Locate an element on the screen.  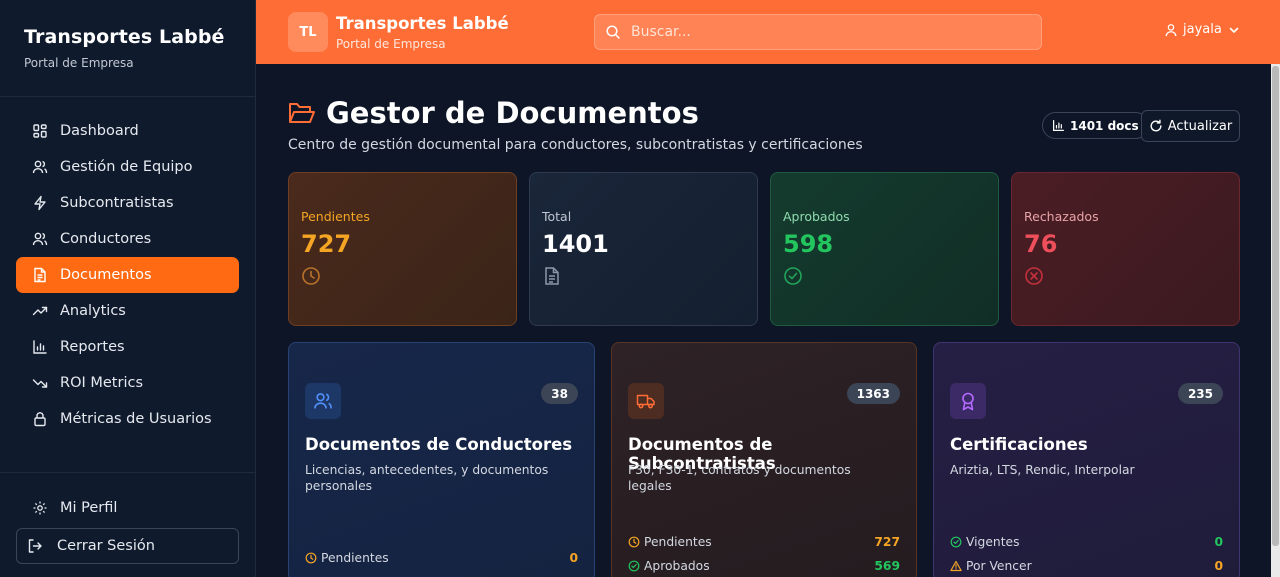
gear-icon is located at coordinates (40, 508).